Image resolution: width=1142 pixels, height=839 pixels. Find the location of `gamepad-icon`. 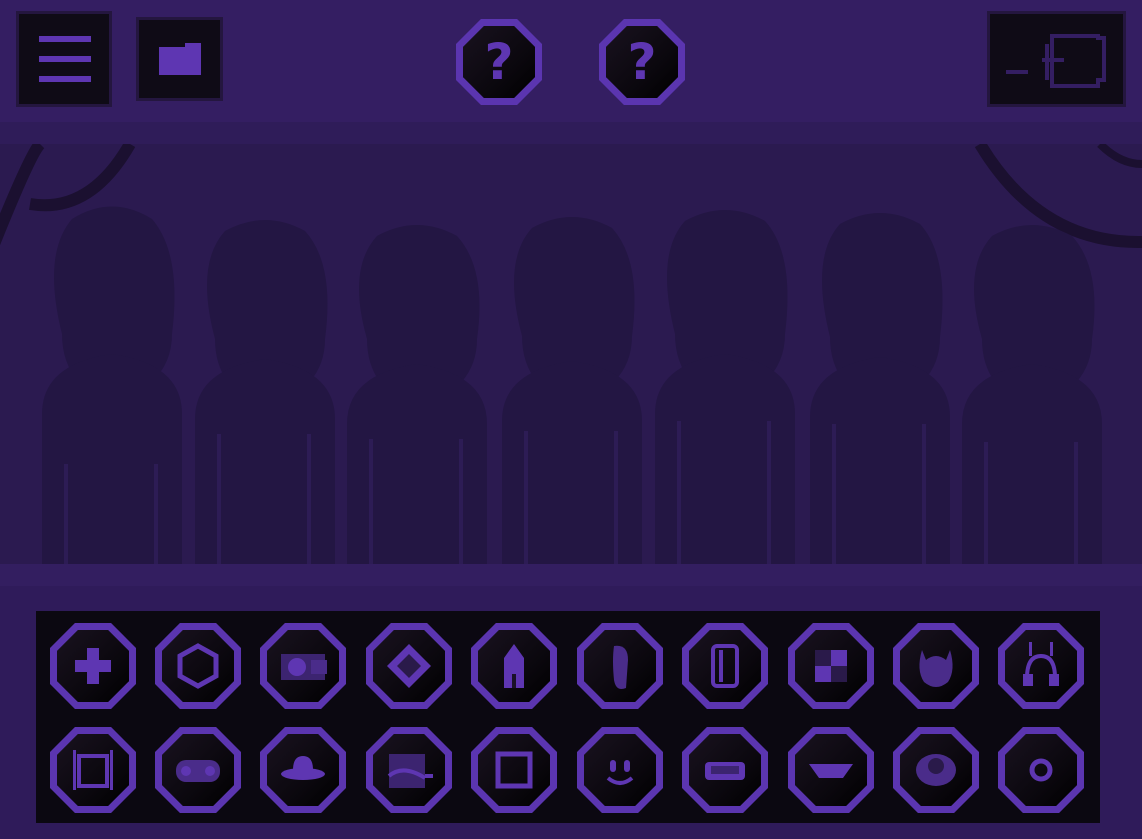

gamepad-icon is located at coordinates (198, 771).